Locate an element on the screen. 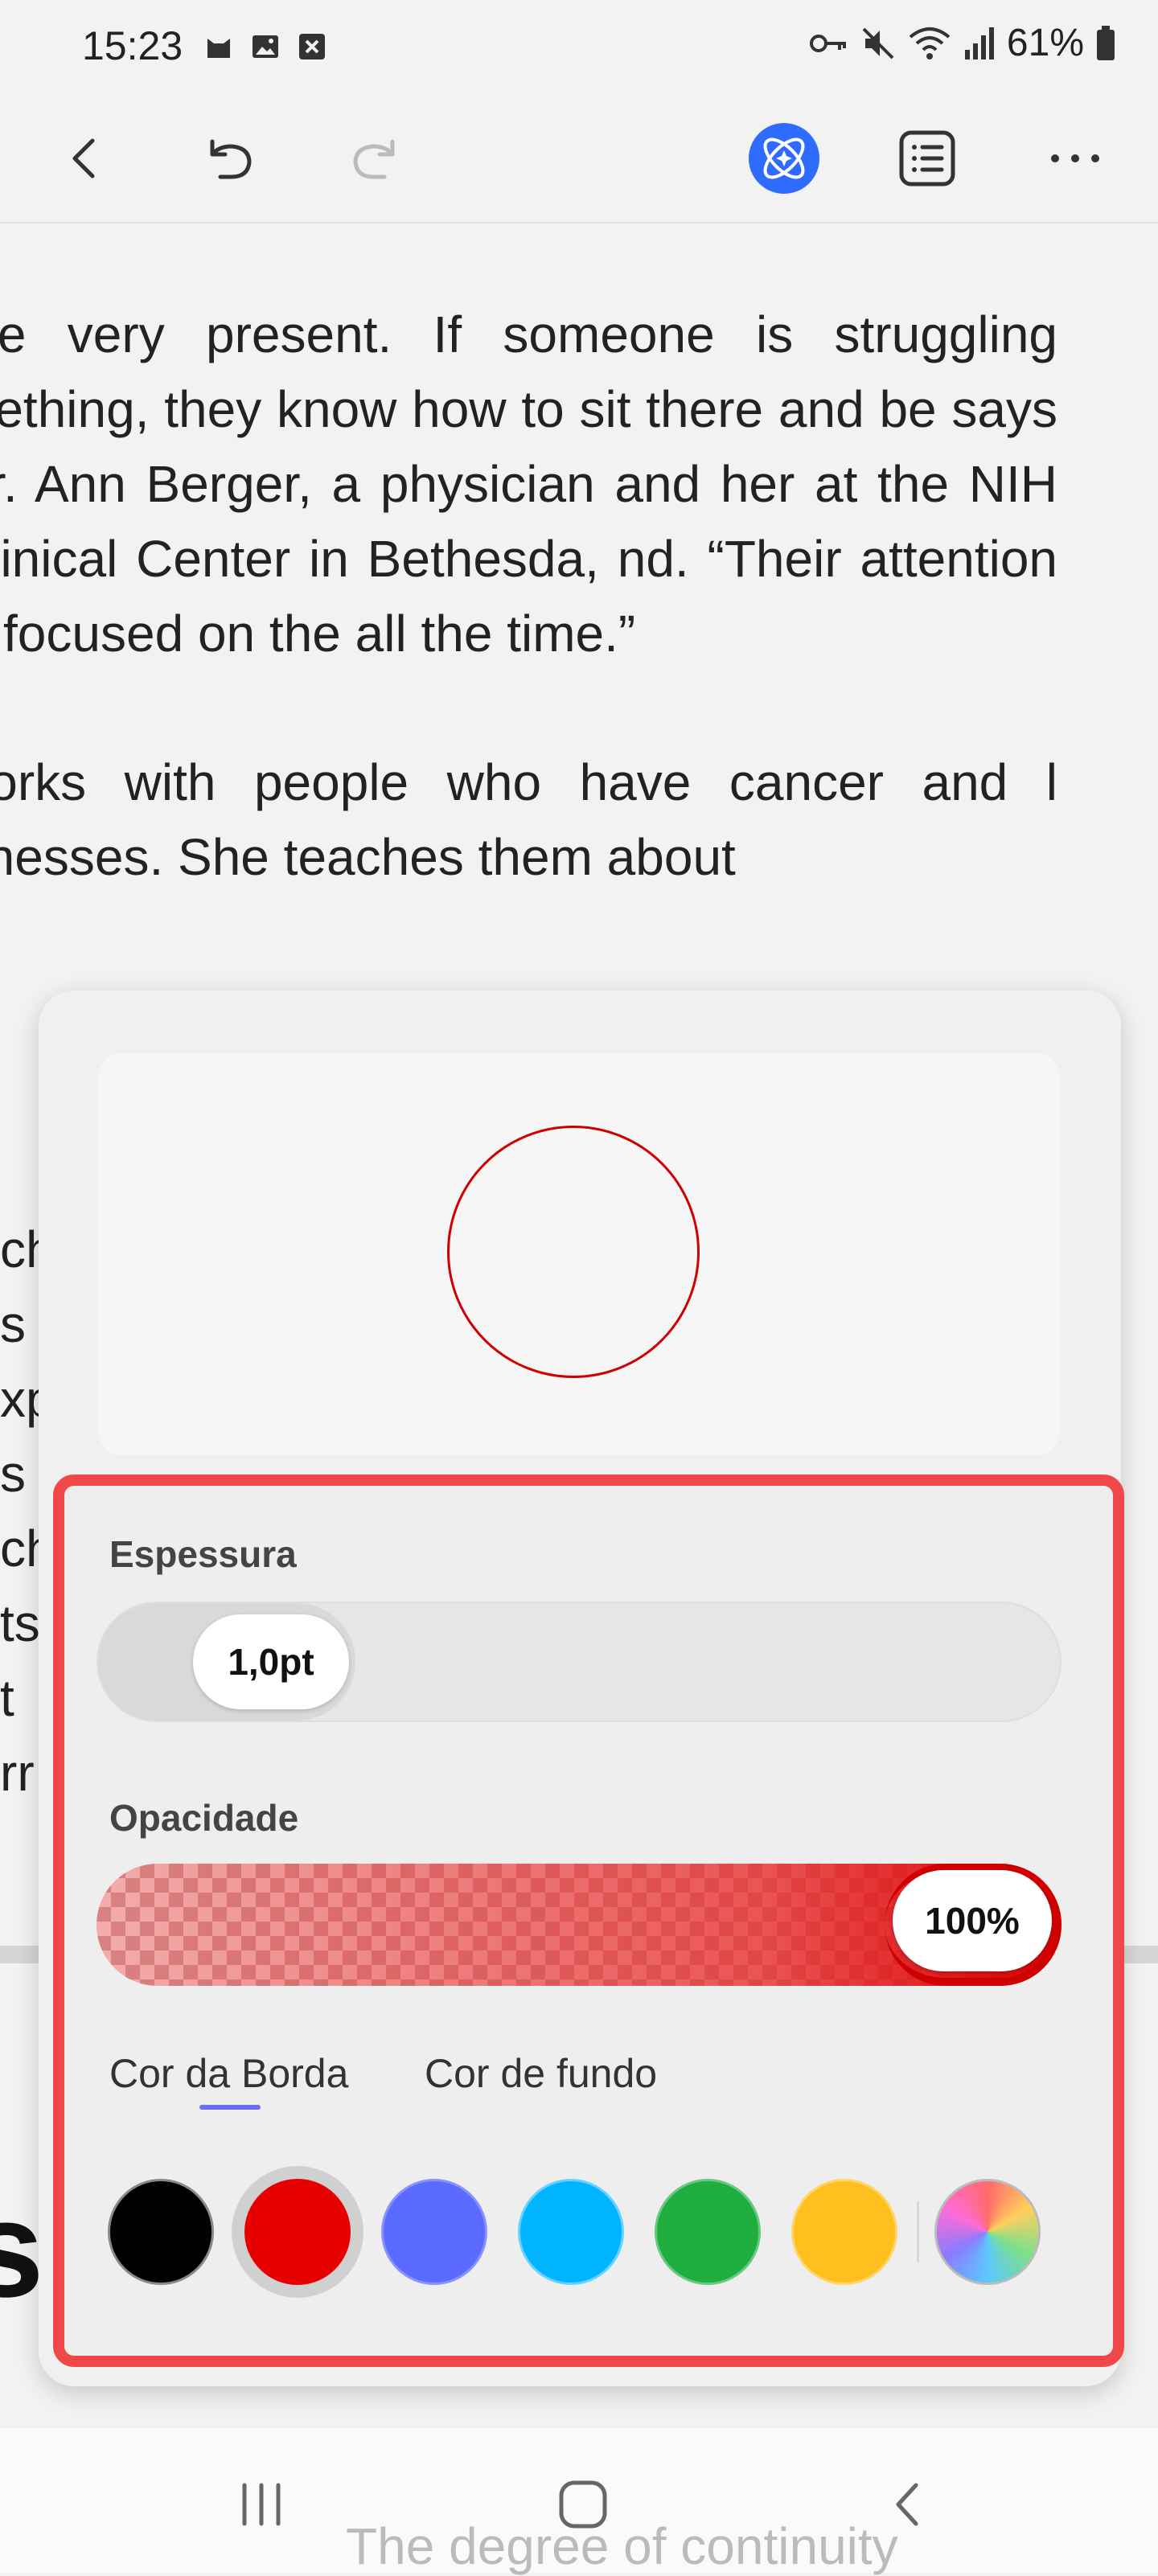 The height and width of the screenshot is (2576, 1158). redo-icon is located at coordinates (374, 159).